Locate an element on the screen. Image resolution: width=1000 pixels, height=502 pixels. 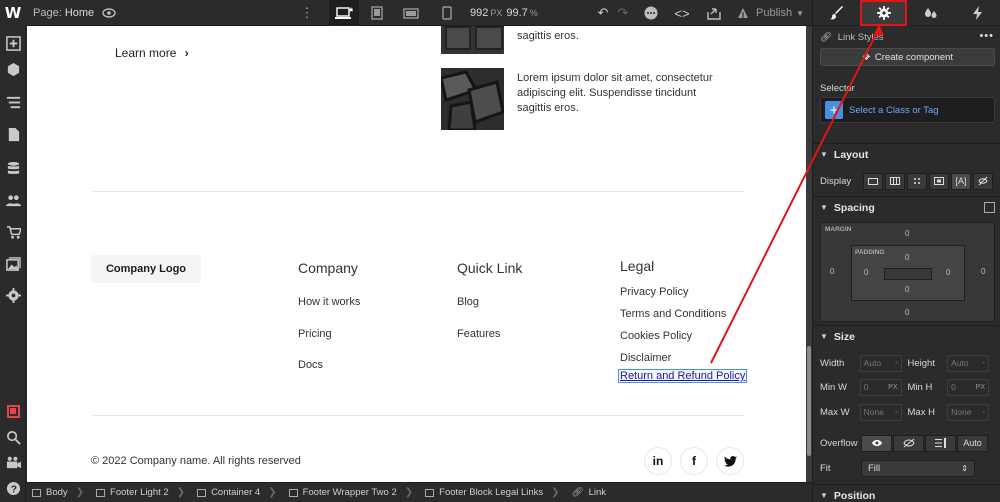
overflow-hidden-icon is located at coordinates (908, 443).